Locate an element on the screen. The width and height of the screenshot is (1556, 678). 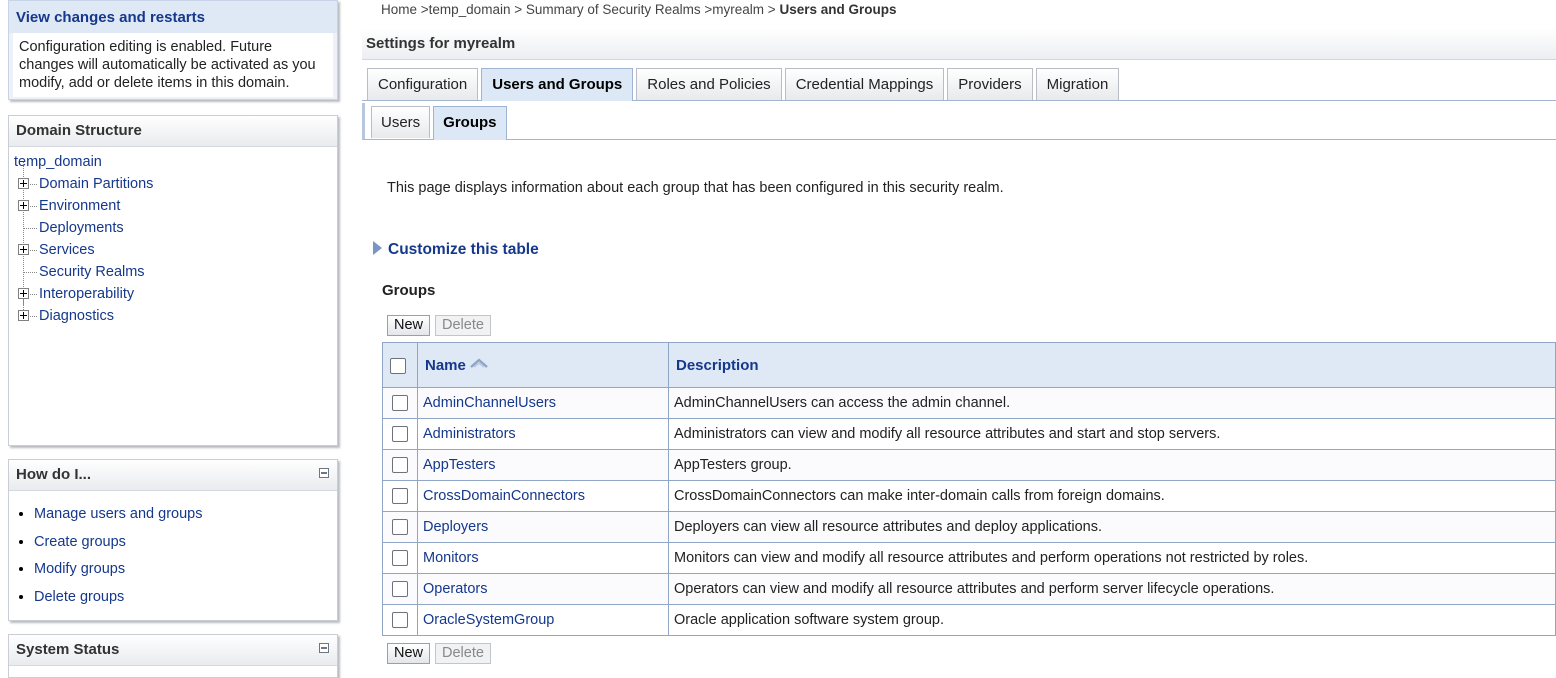
column-header-description: Description is located at coordinates (1112, 365).